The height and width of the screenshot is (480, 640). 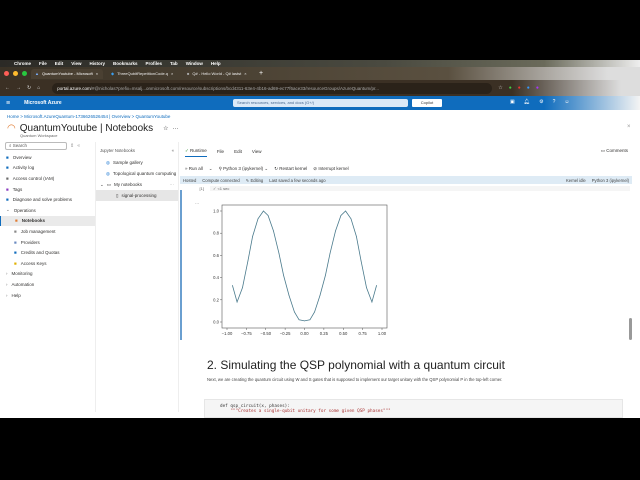 What do you see at coordinates (47, 210) in the screenshot?
I see `sidebar-item-operations: ⌄ Operations` at bounding box center [47, 210].